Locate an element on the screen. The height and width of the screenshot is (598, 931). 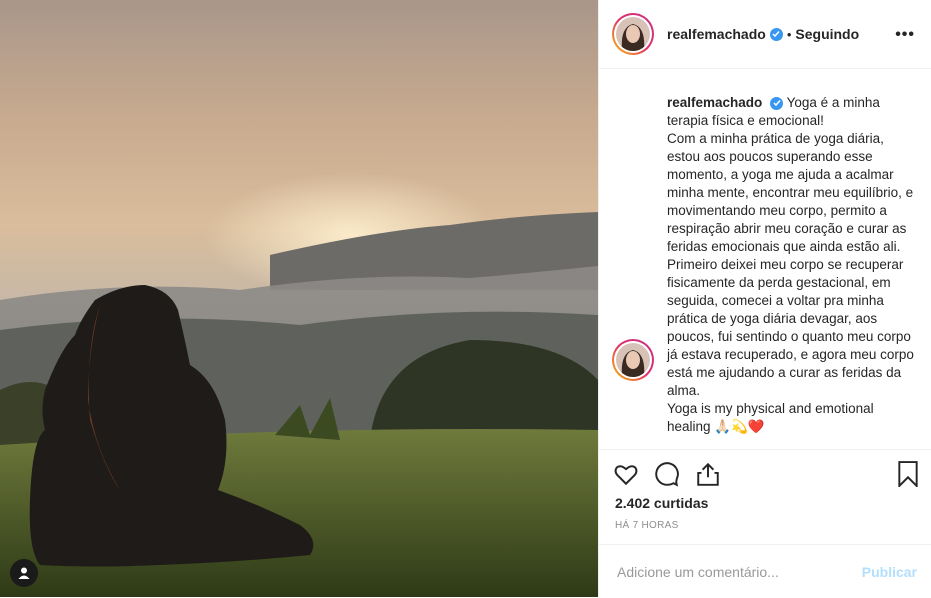
heart-icon is located at coordinates (626, 476).